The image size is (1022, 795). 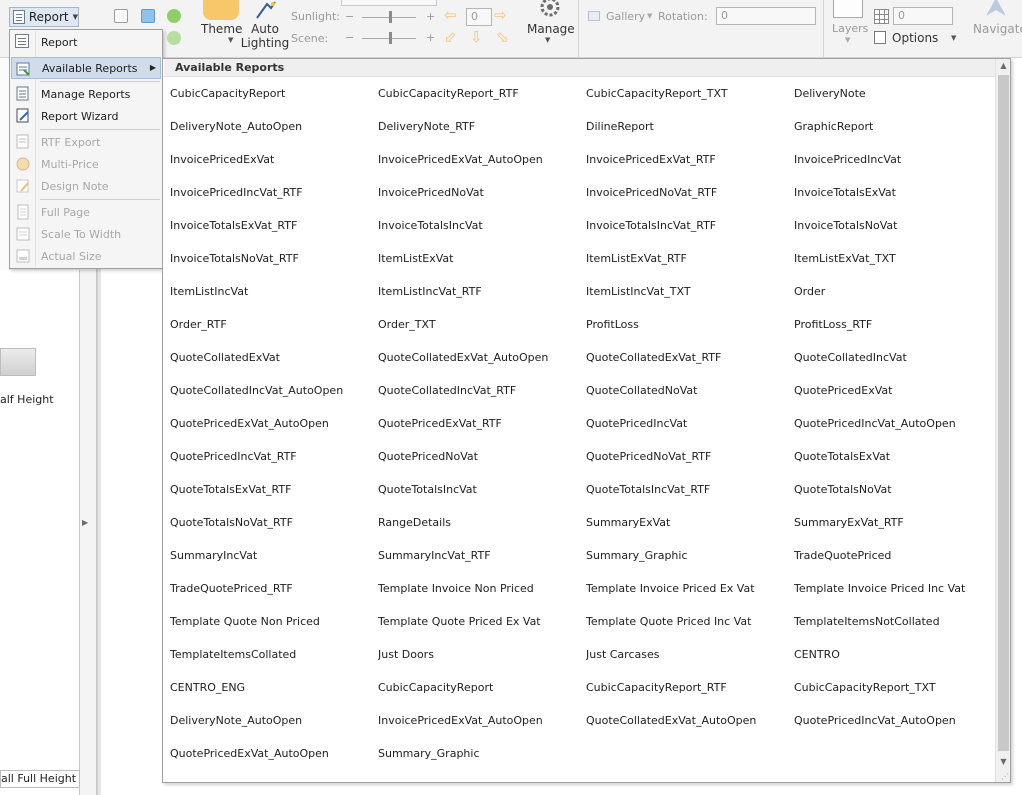 I want to click on report-item: SummaryIncVat_RTF, so click(x=482, y=561).